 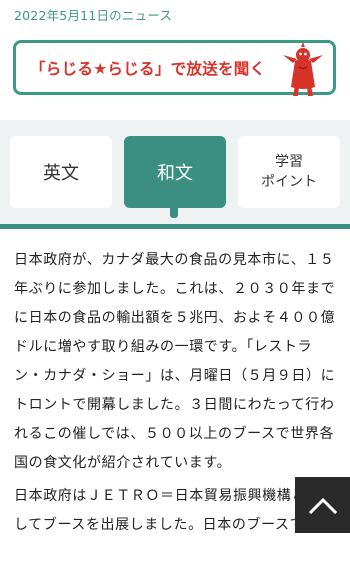 I want to click on news-date: 2022年5月11日のニュース, so click(x=93, y=15).